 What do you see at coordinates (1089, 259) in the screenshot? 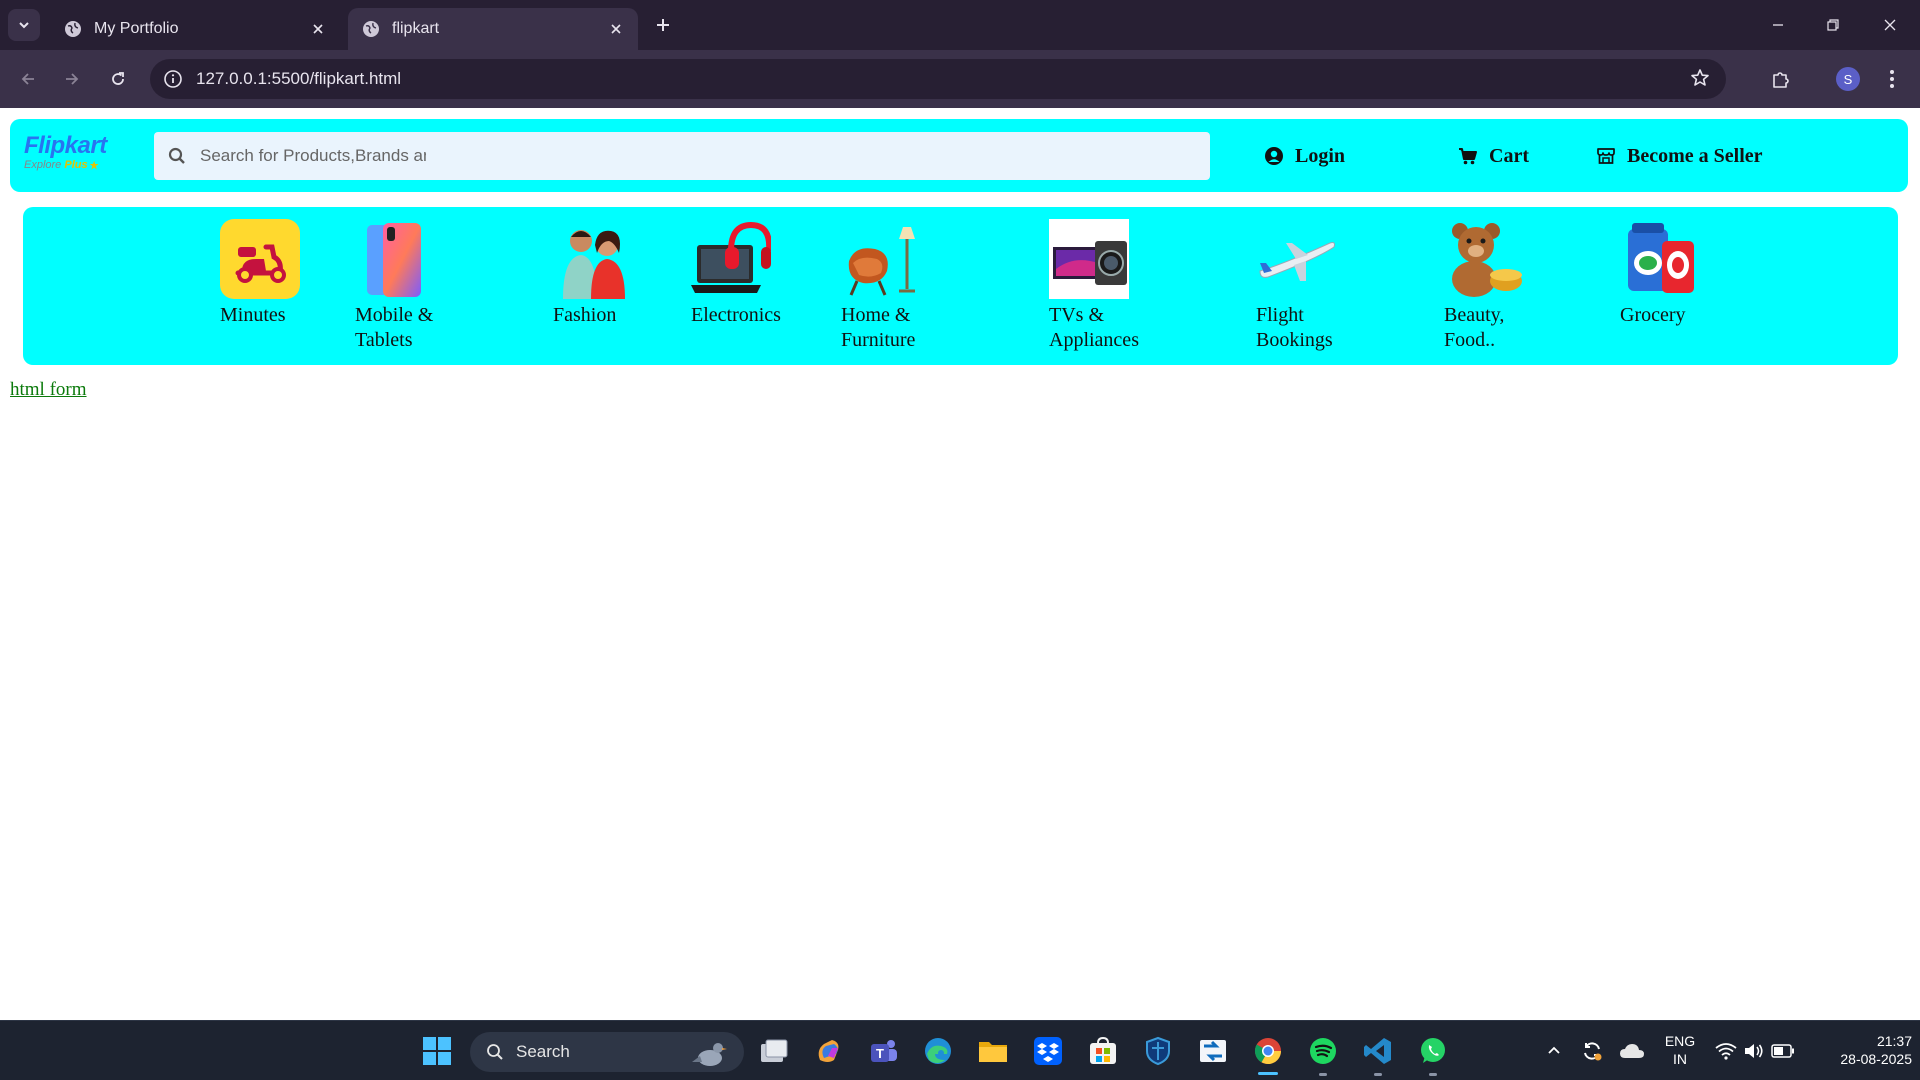
I see `tv-washer-icon` at bounding box center [1089, 259].